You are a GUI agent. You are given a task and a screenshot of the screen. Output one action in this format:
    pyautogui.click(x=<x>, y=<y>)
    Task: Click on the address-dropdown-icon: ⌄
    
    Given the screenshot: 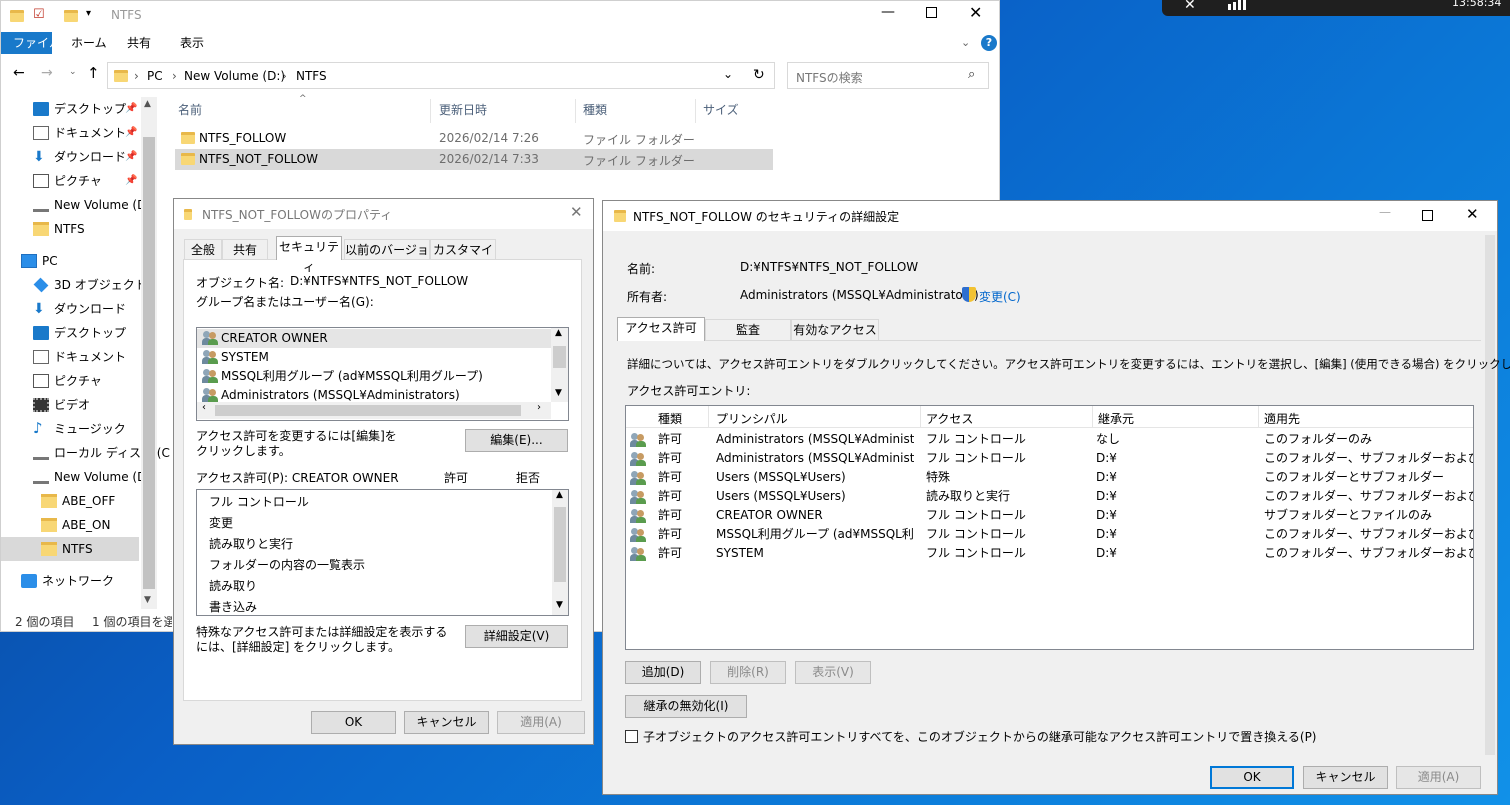 What is the action you would take?
    pyautogui.click(x=728, y=74)
    